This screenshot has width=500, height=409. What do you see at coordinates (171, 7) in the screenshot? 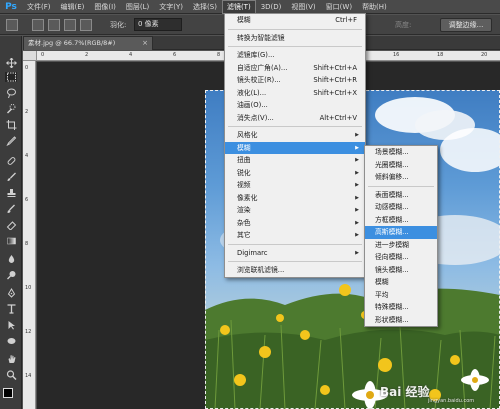
I see `menu-type: 文字(Y)` at bounding box center [171, 7].